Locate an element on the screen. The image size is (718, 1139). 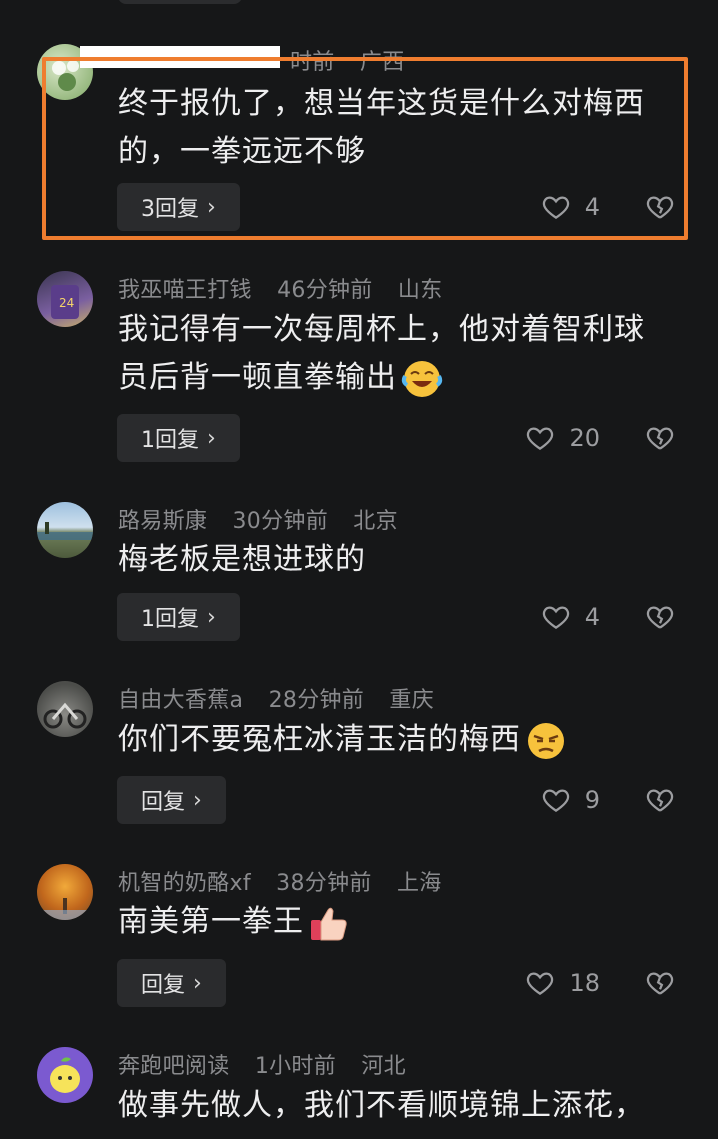
avatar: 24 is located at coordinates (65, 299).